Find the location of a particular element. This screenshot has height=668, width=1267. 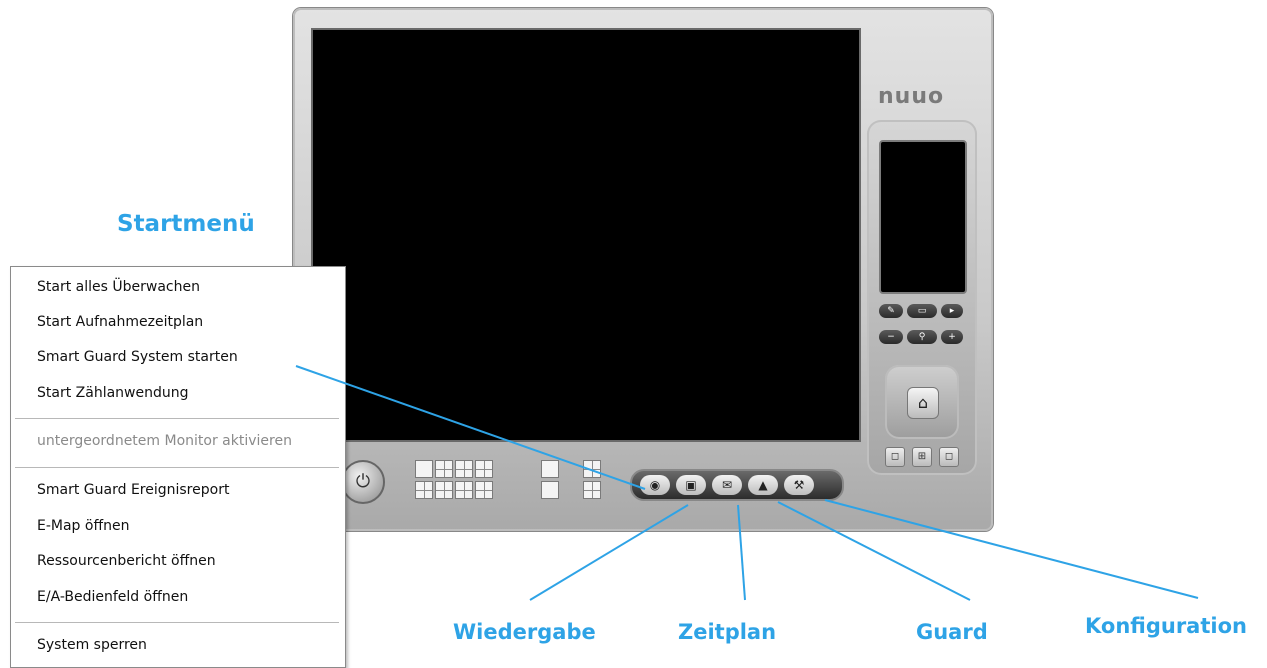

callout-line-zeitplan is located at coordinates (741, 552).